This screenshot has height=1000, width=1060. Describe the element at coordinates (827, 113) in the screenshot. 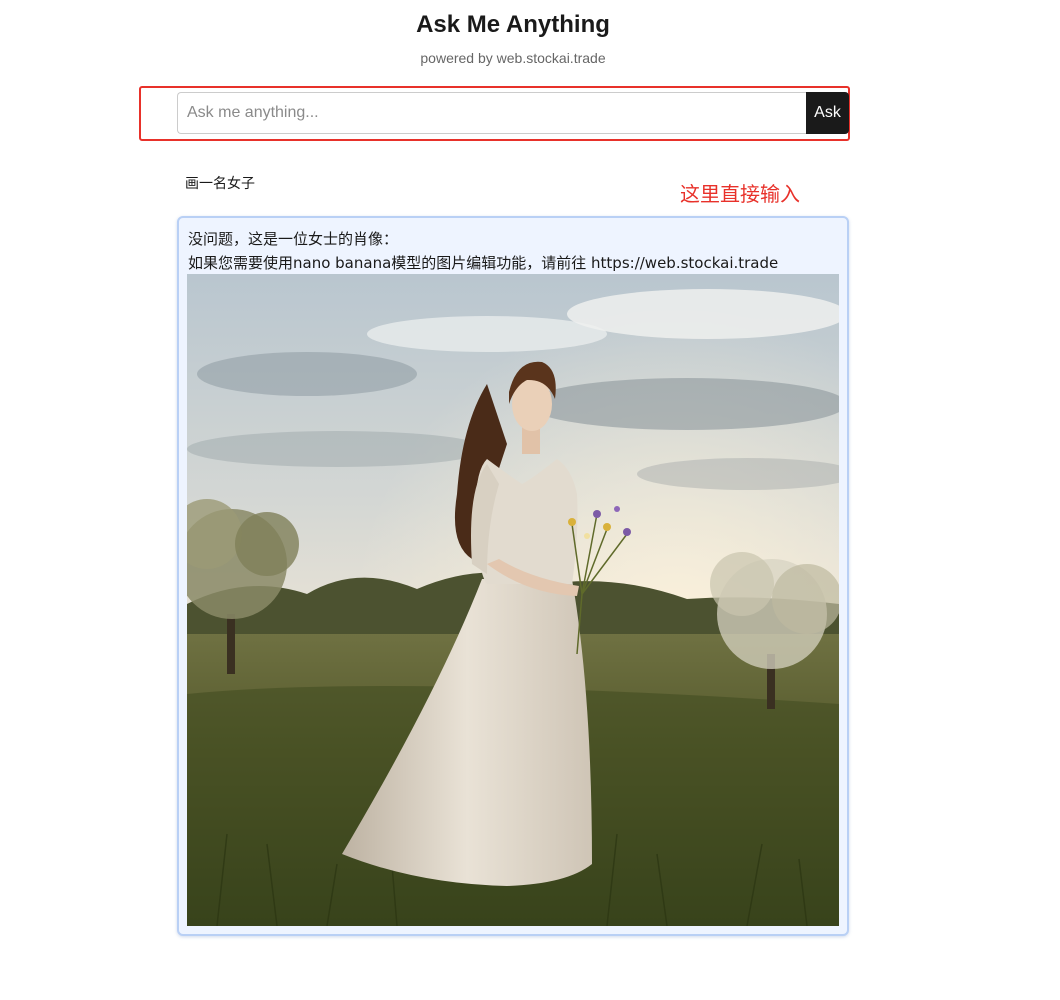

I see `ask-button: Ask` at that location.